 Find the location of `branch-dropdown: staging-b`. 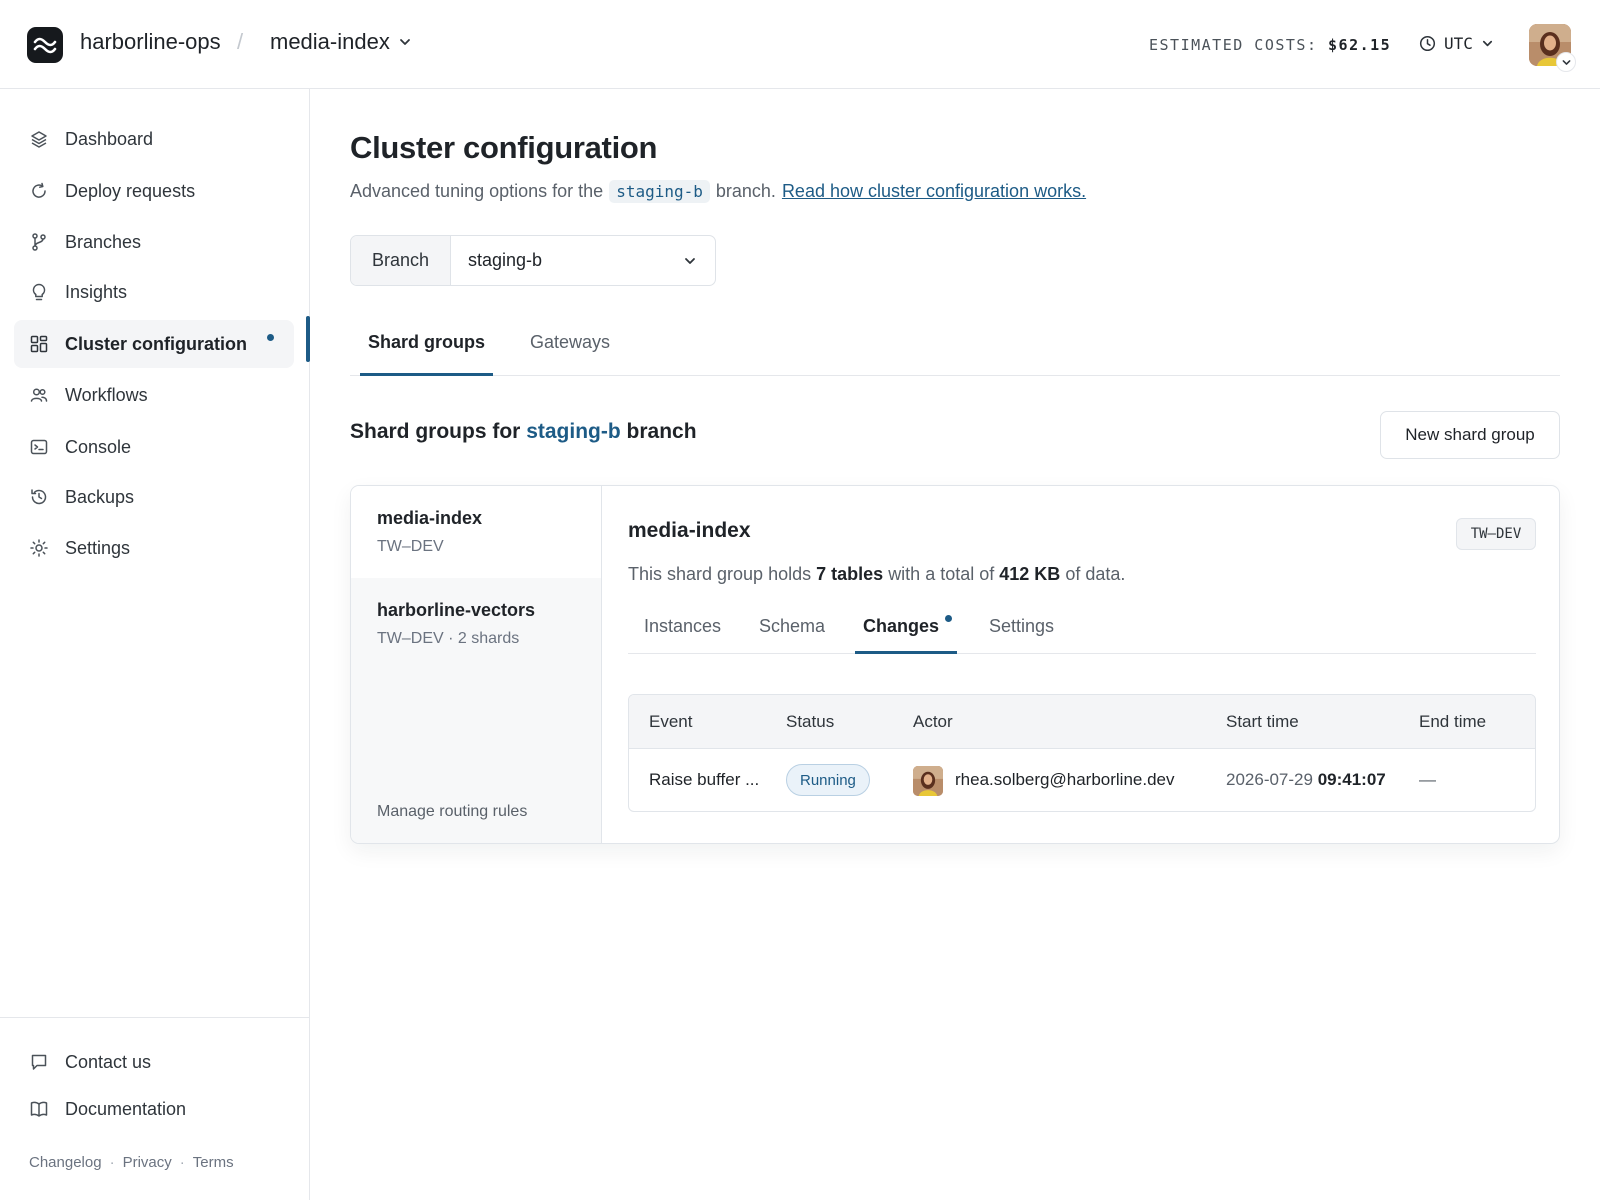

branch-dropdown: staging-b is located at coordinates (583, 260).